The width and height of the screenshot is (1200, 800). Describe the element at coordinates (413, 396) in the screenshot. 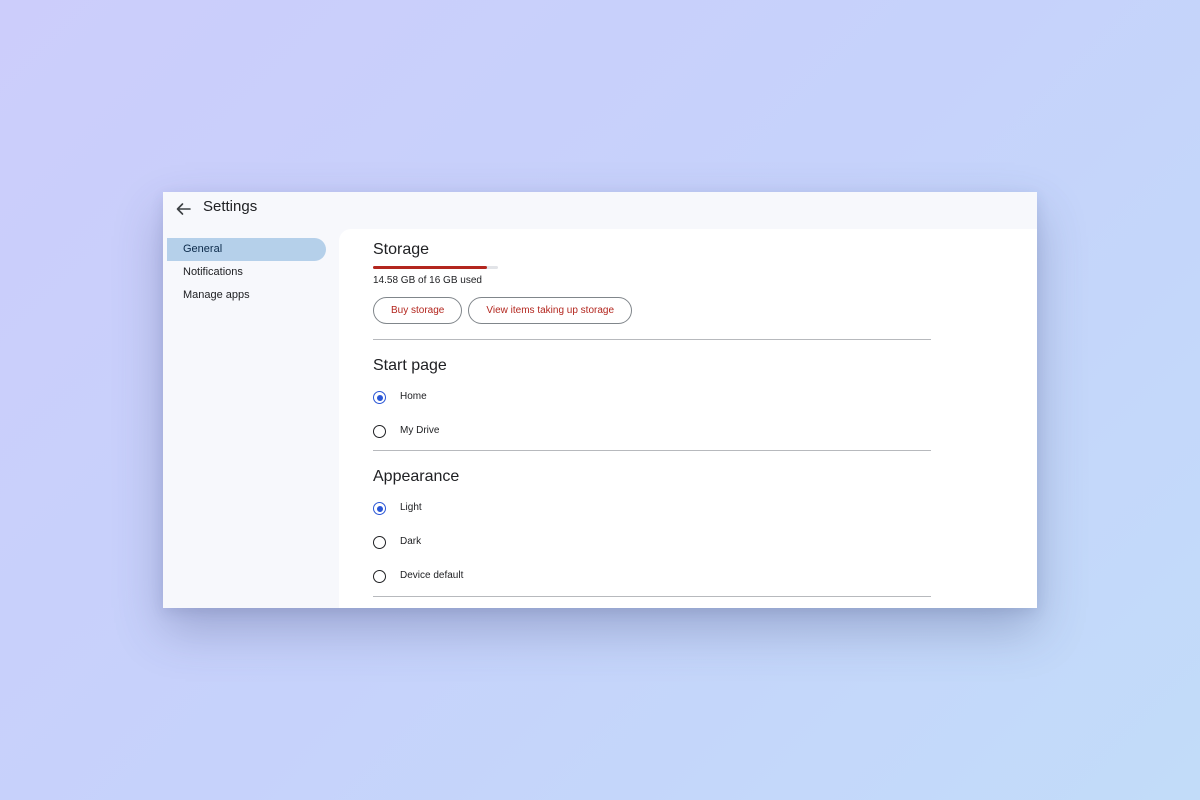

I see `radio-label: Home` at that location.